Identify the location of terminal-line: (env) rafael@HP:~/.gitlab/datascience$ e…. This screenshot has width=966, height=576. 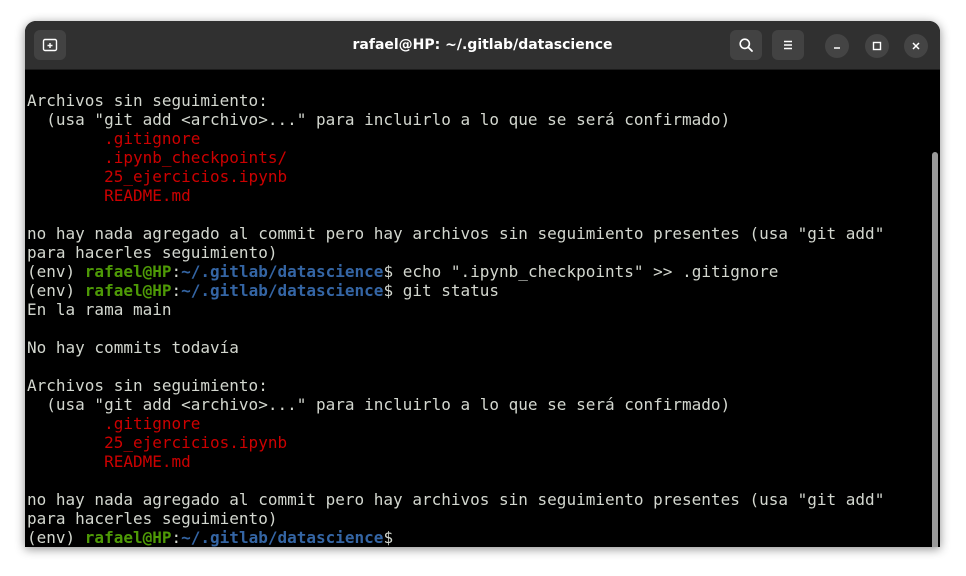
(455, 271).